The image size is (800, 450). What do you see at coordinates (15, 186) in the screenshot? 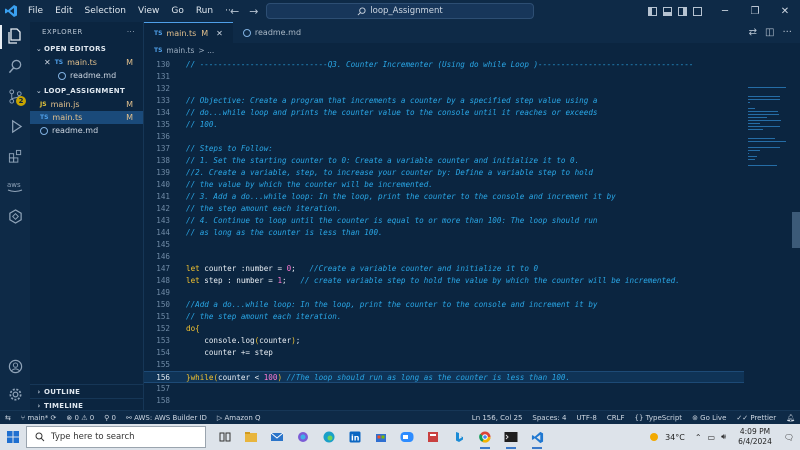
I see `aws-icon: aws` at bounding box center [15, 186].